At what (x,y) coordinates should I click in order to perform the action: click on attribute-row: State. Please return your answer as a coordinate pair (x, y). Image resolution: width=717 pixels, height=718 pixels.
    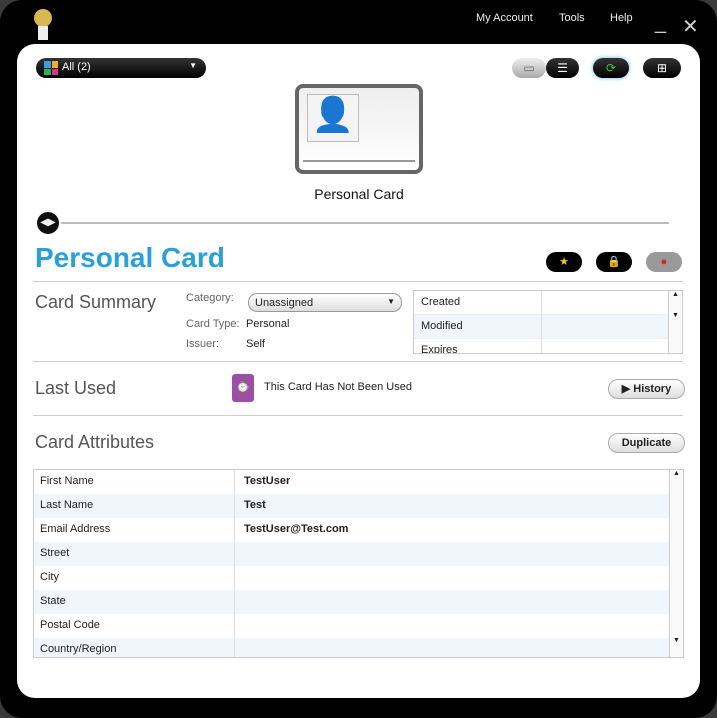
    Looking at the image, I should click on (358, 602).